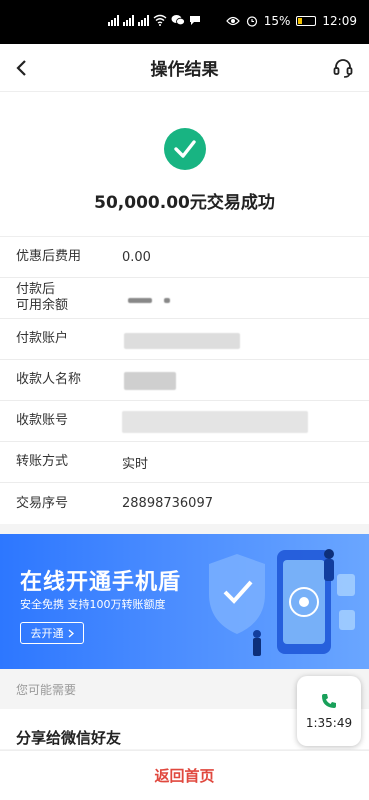 The image size is (369, 800). I want to click on message-icon, so click(195, 20).